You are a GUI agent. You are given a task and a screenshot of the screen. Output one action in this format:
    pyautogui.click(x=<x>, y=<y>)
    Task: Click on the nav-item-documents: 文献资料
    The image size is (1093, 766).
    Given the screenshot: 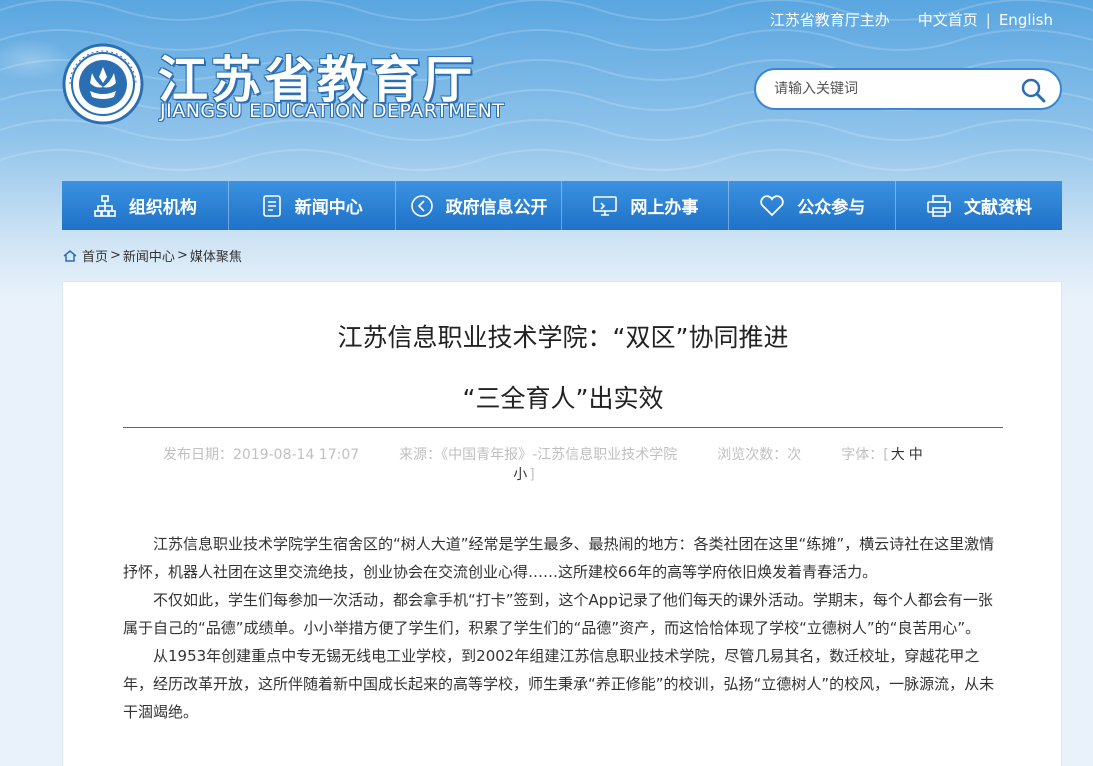 What is the action you would take?
    pyautogui.click(x=979, y=205)
    